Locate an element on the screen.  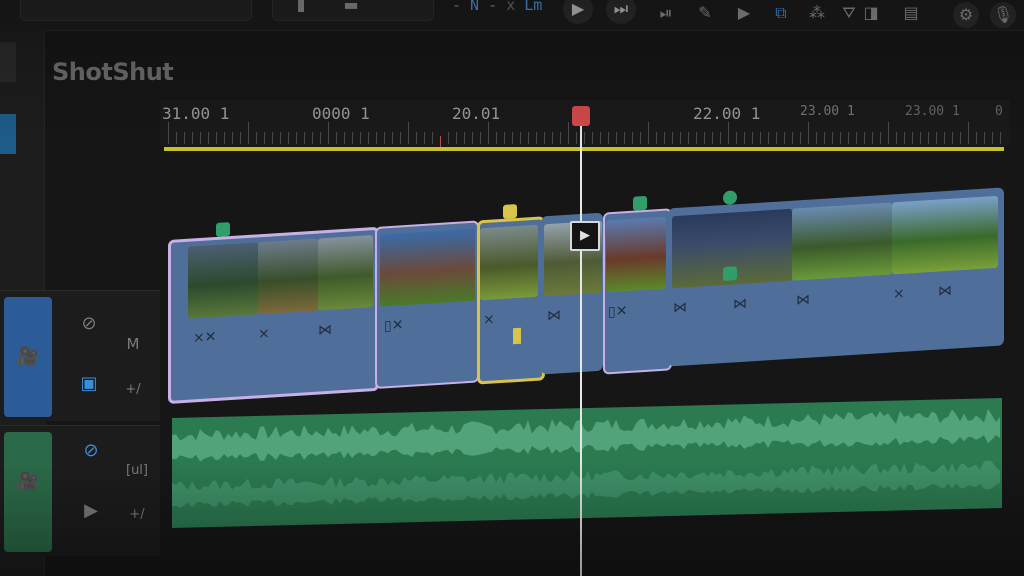
split-icon: ⏯ is located at coordinates (666, 13).